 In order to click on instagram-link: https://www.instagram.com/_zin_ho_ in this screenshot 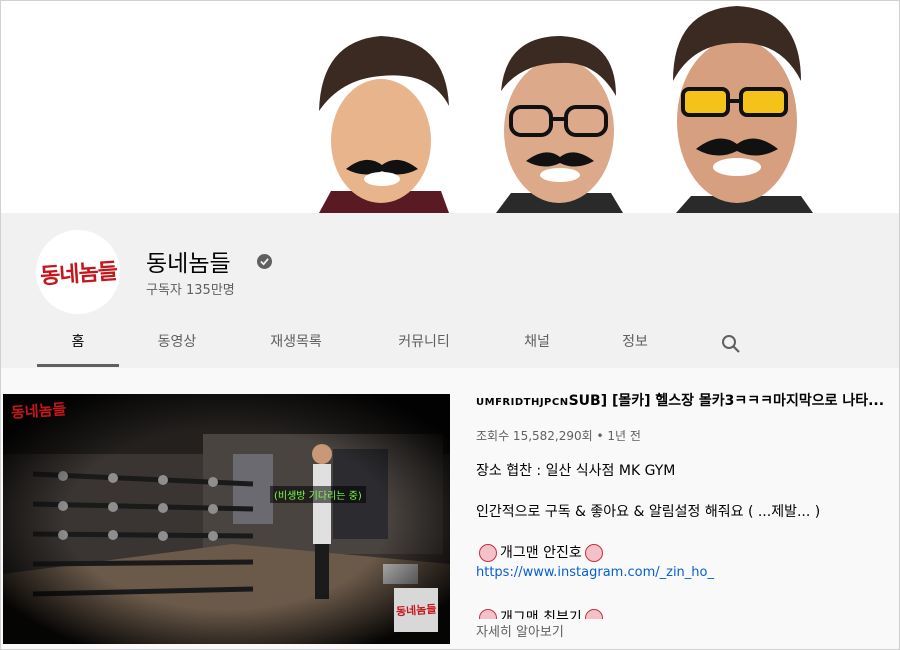, I will do `click(687, 572)`.